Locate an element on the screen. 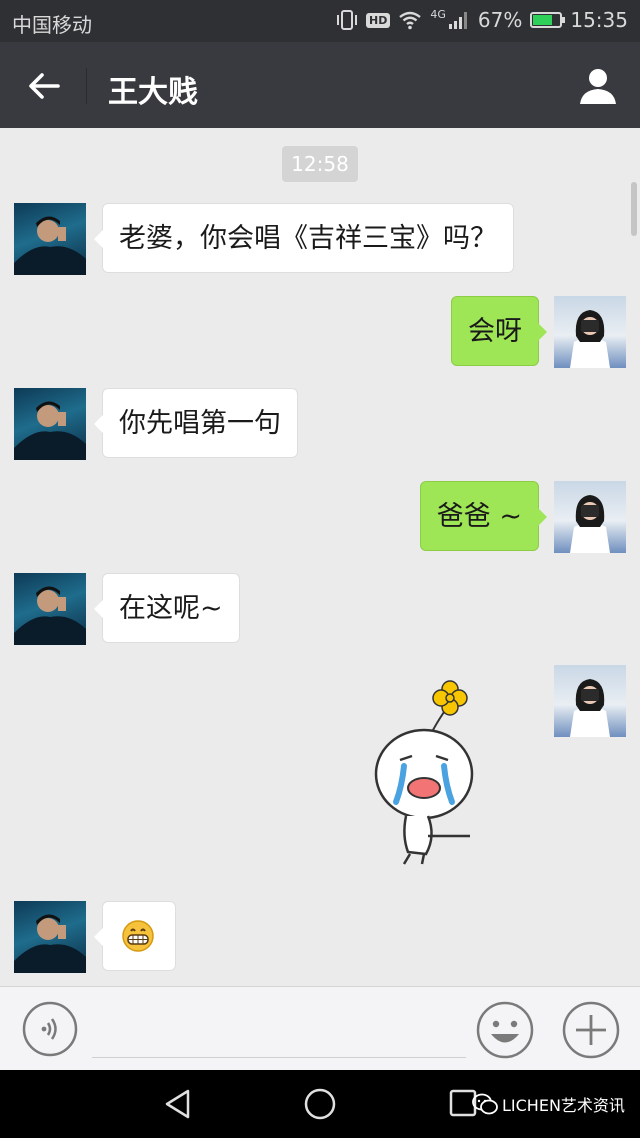 The image size is (640, 1138). battery-fill is located at coordinates (543, 20).